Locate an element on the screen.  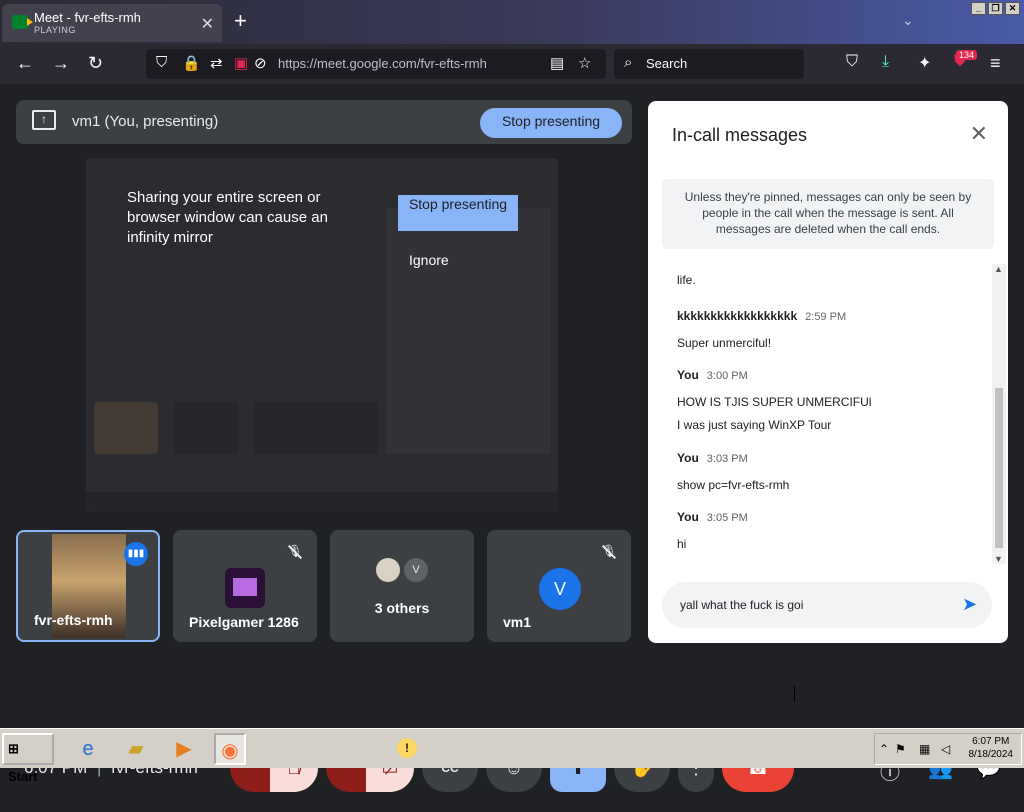
downloads-icon: ⤓ is located at coordinates (885, 62).